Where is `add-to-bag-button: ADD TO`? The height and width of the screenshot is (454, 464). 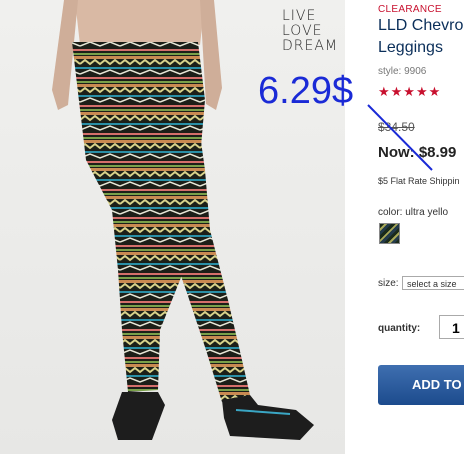
add-to-bag-button: ADD TO is located at coordinates (421, 385).